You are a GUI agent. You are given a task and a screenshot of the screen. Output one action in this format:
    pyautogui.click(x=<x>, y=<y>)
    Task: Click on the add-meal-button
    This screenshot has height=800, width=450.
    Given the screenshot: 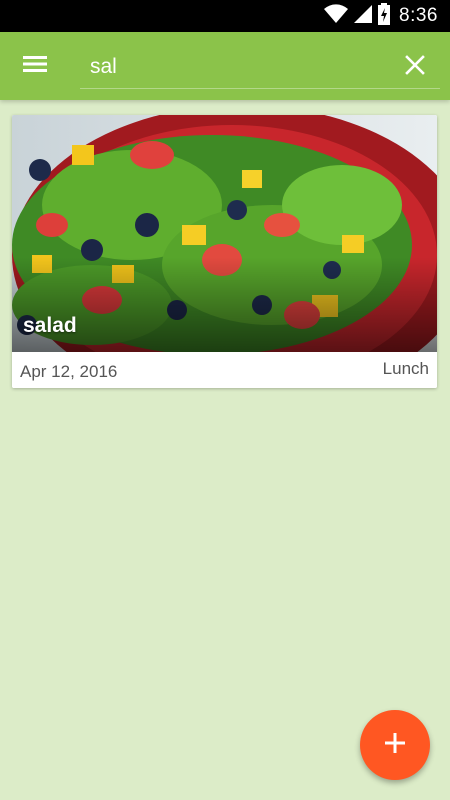 What is the action you would take?
    pyautogui.click(x=395, y=745)
    